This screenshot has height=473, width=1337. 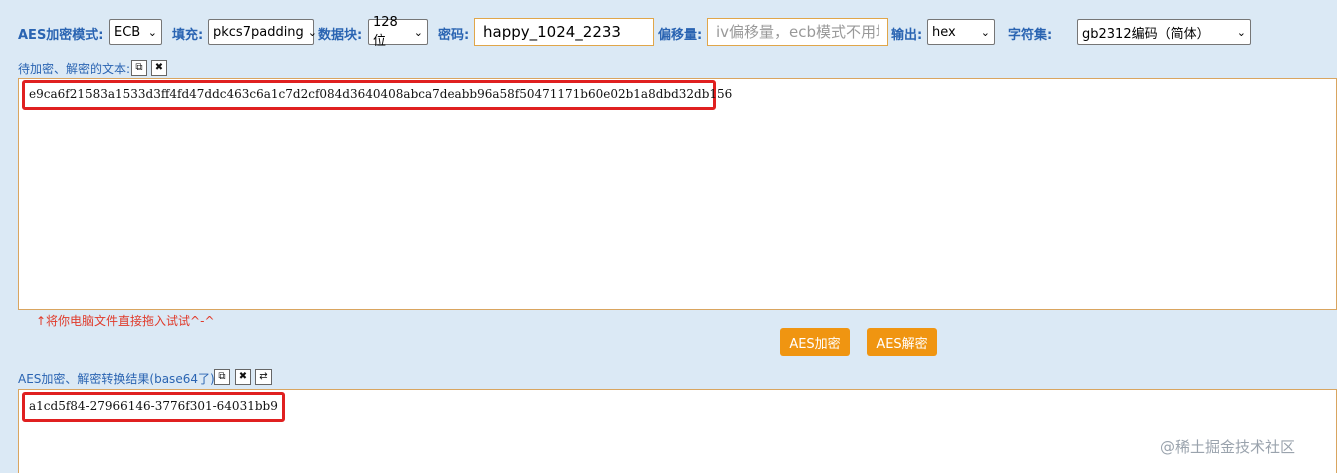 I want to click on padding-select: pkcs7padding ⌄, so click(x=263, y=32).